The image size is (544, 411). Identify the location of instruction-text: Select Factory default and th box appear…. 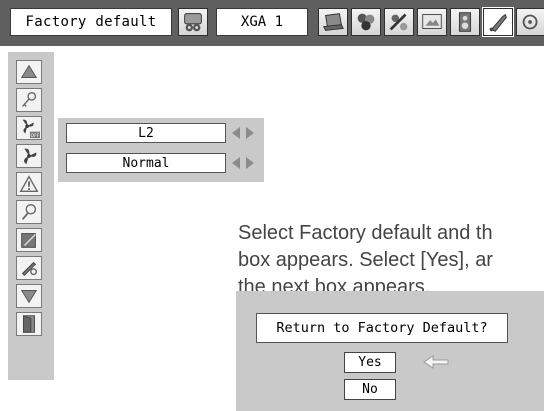
(391, 260).